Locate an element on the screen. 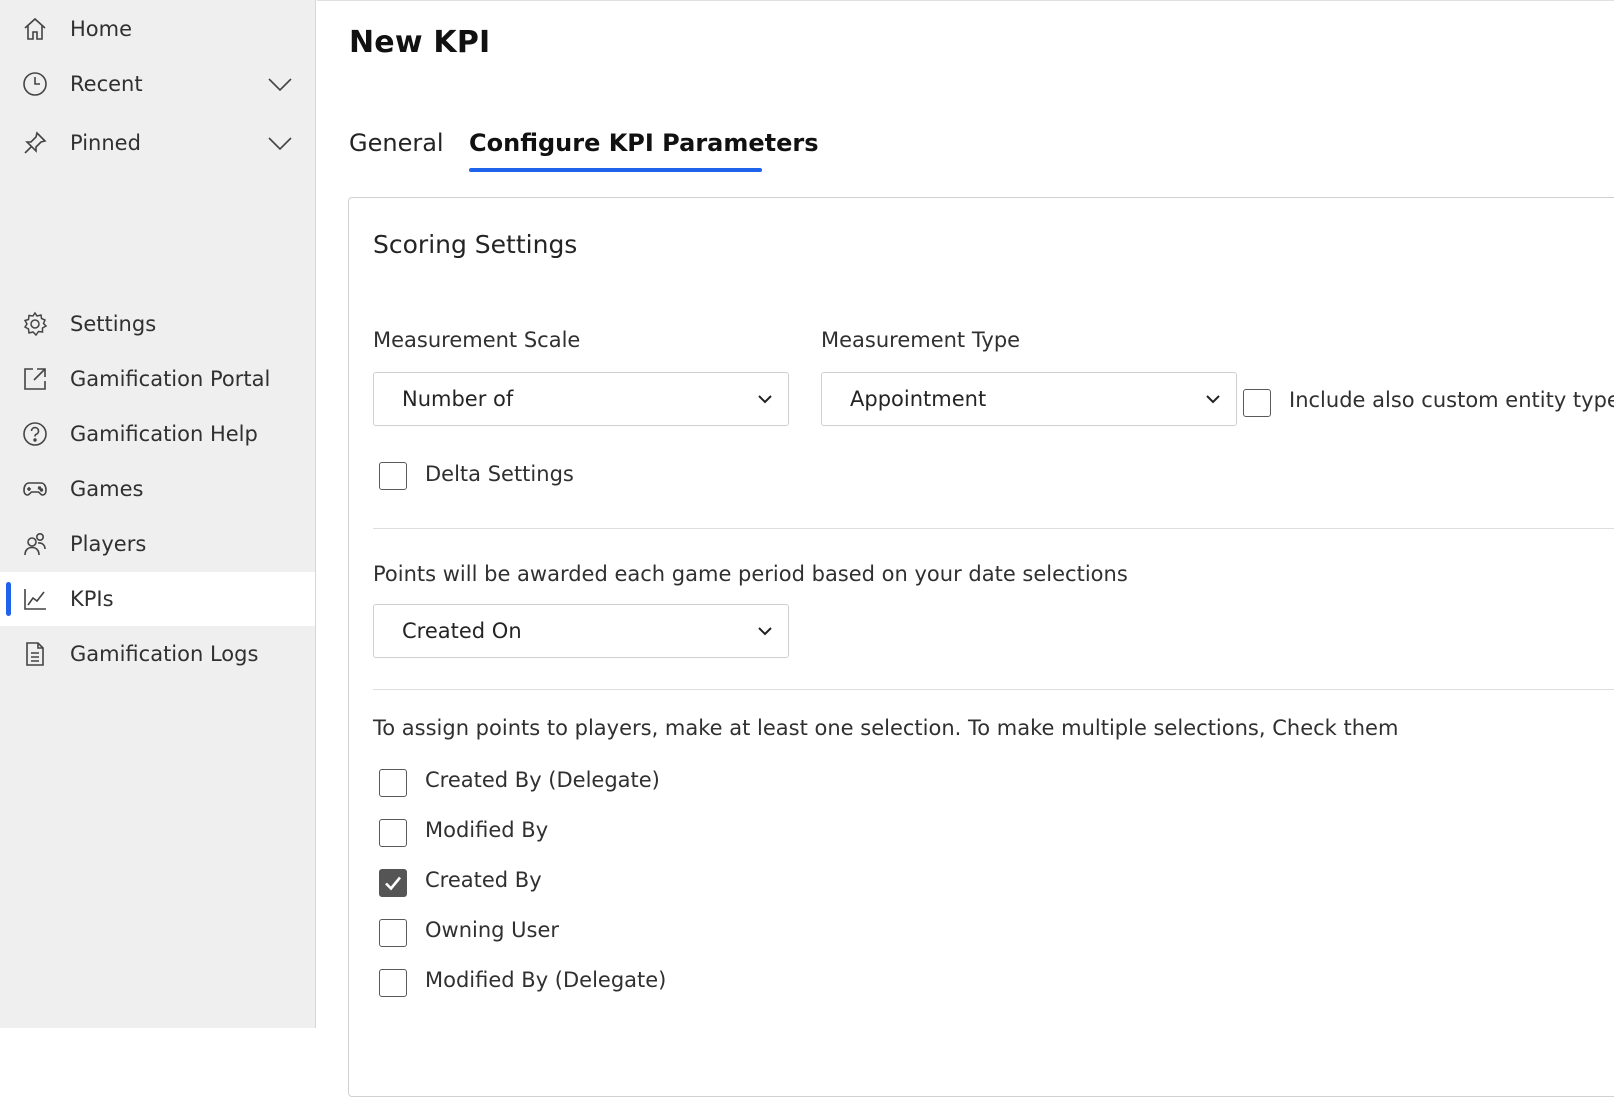 This screenshot has width=1614, height=1097. include-custom-entity-types-label: Include also custom entity types is located at coordinates (1451, 400).